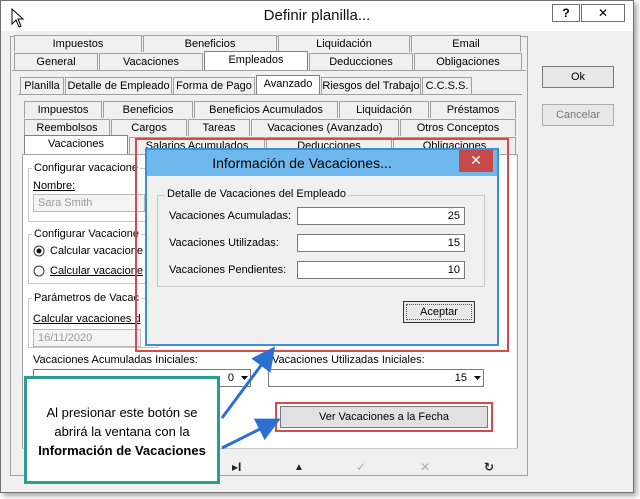  What do you see at coordinates (248, 382) in the screenshot?
I see `arrow-to-dialog-icon` at bounding box center [248, 382].